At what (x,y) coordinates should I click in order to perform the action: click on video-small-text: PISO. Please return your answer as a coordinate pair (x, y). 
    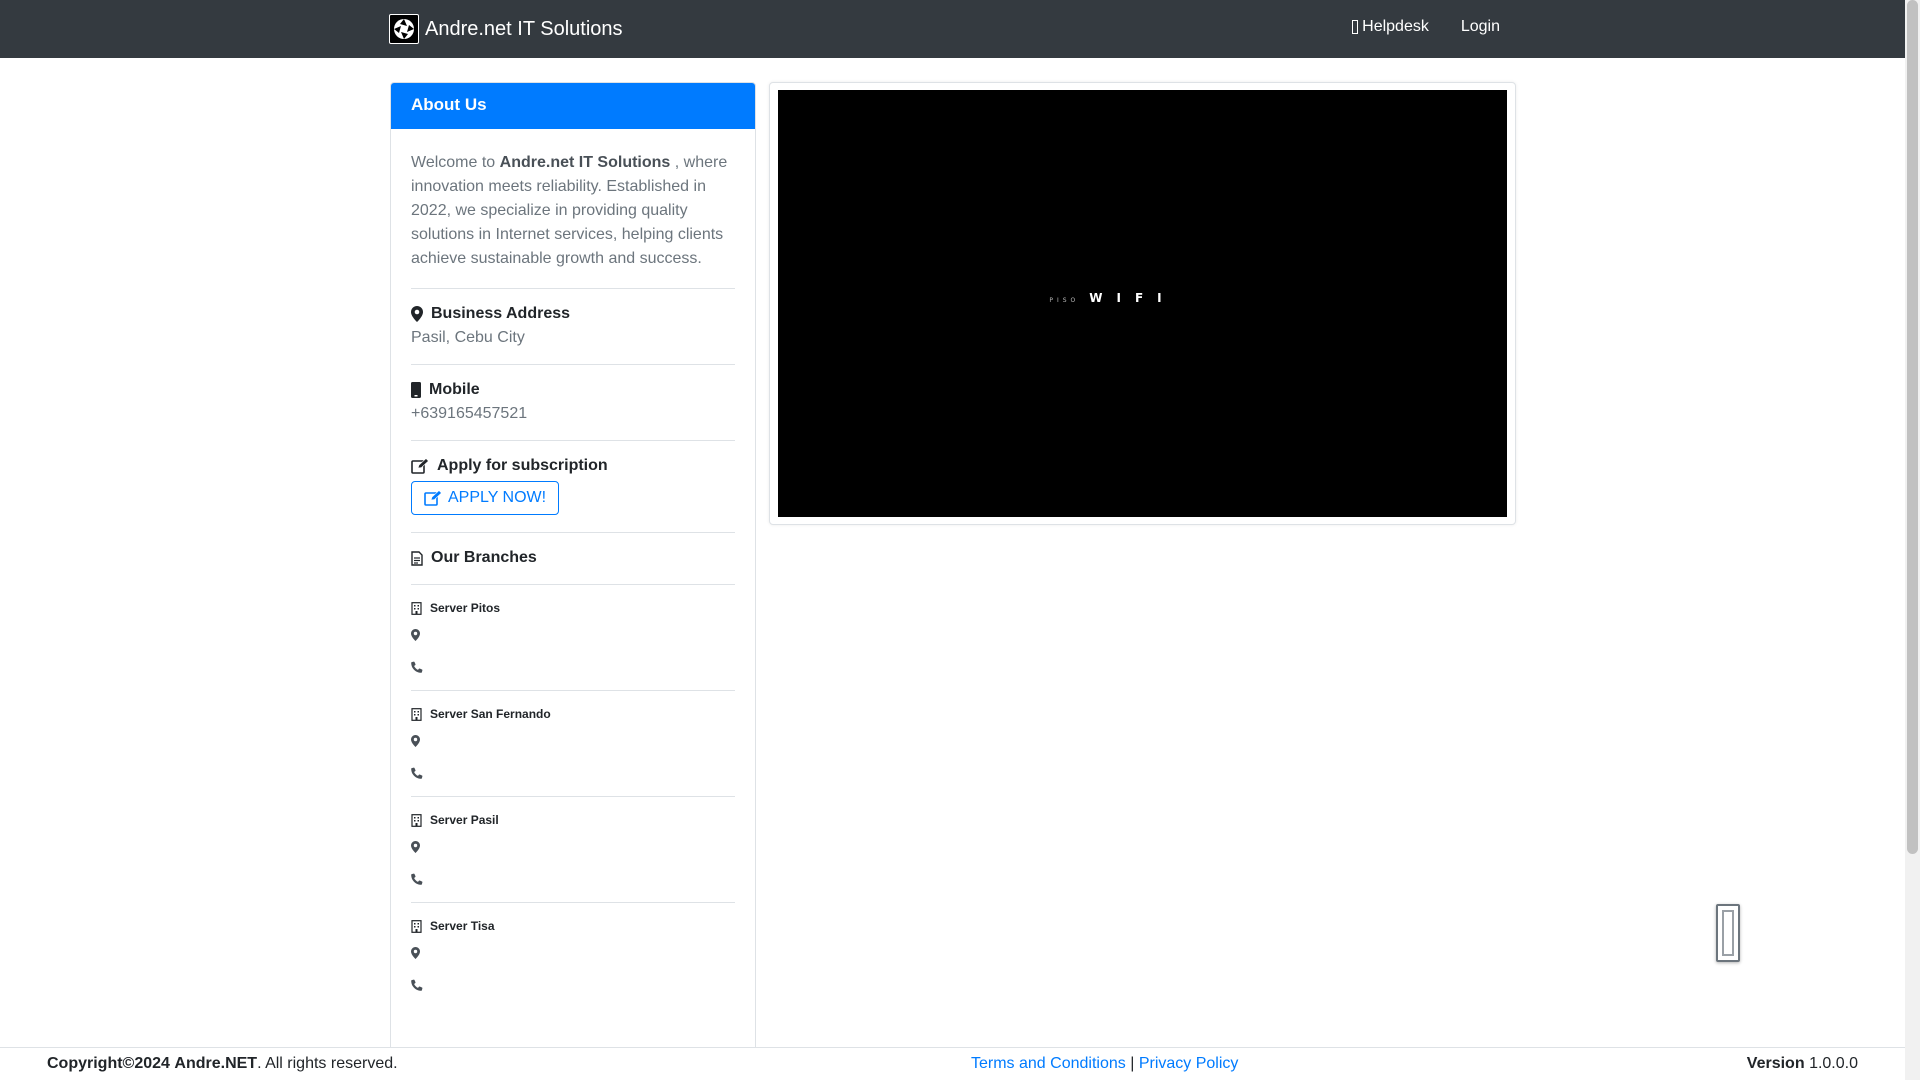
    Looking at the image, I should click on (1064, 300).